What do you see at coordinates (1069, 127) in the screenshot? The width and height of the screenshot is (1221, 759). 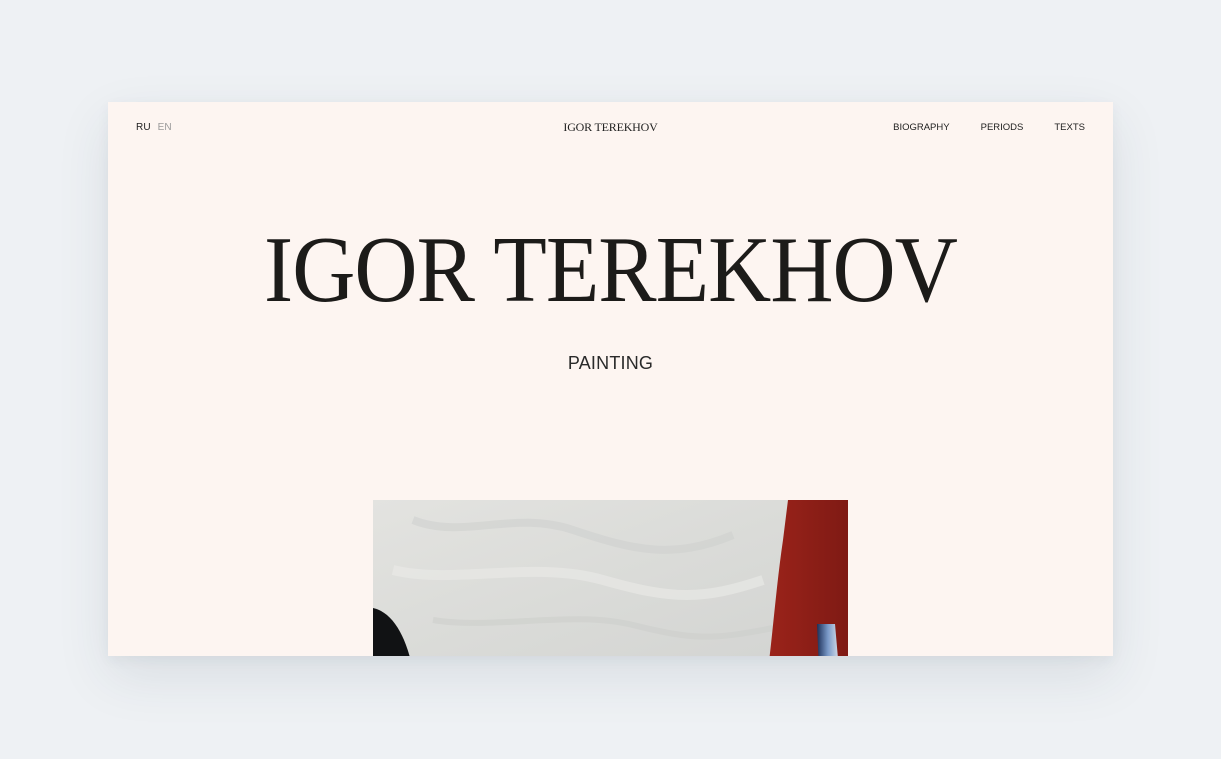 I see `nav-texts-link: TEXTS` at bounding box center [1069, 127].